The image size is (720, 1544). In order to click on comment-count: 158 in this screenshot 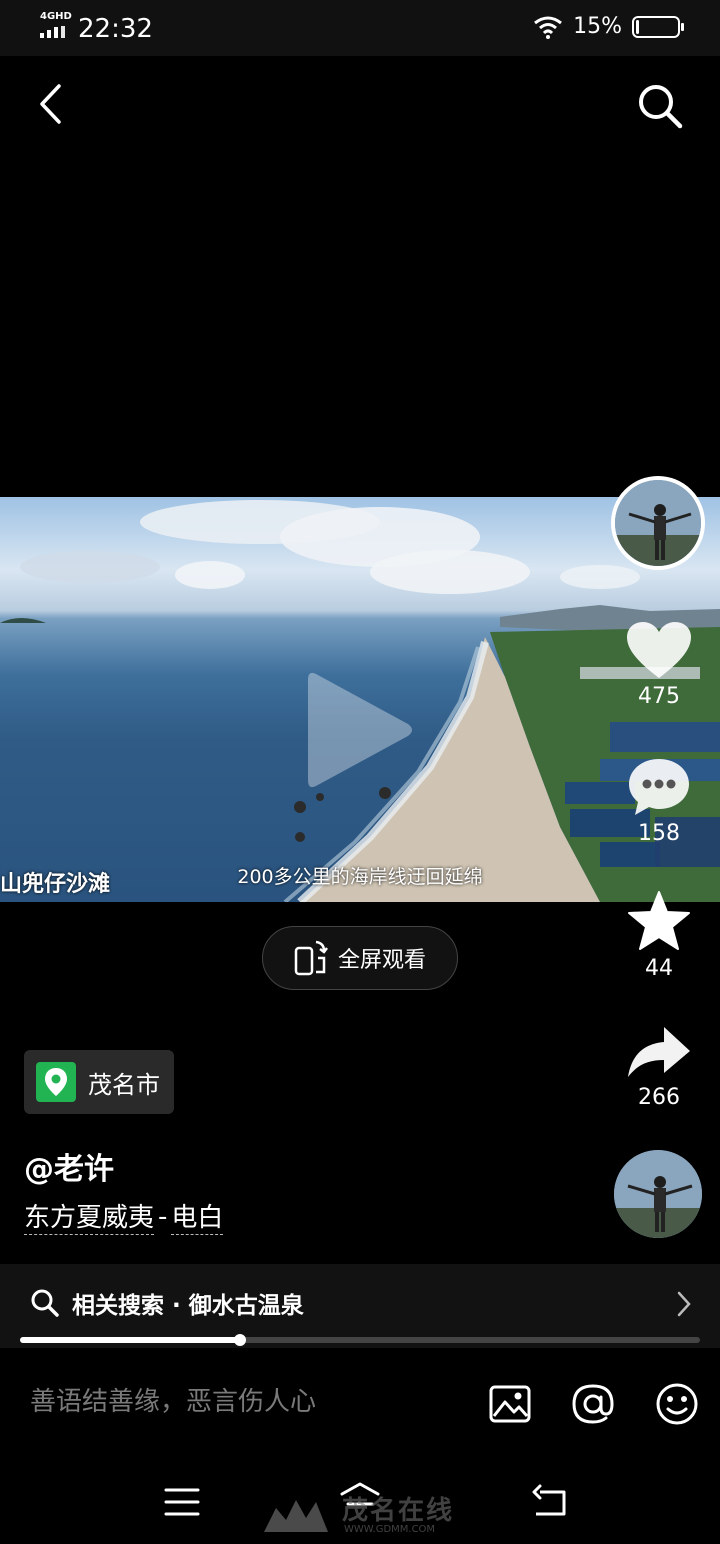, I will do `click(659, 833)`.